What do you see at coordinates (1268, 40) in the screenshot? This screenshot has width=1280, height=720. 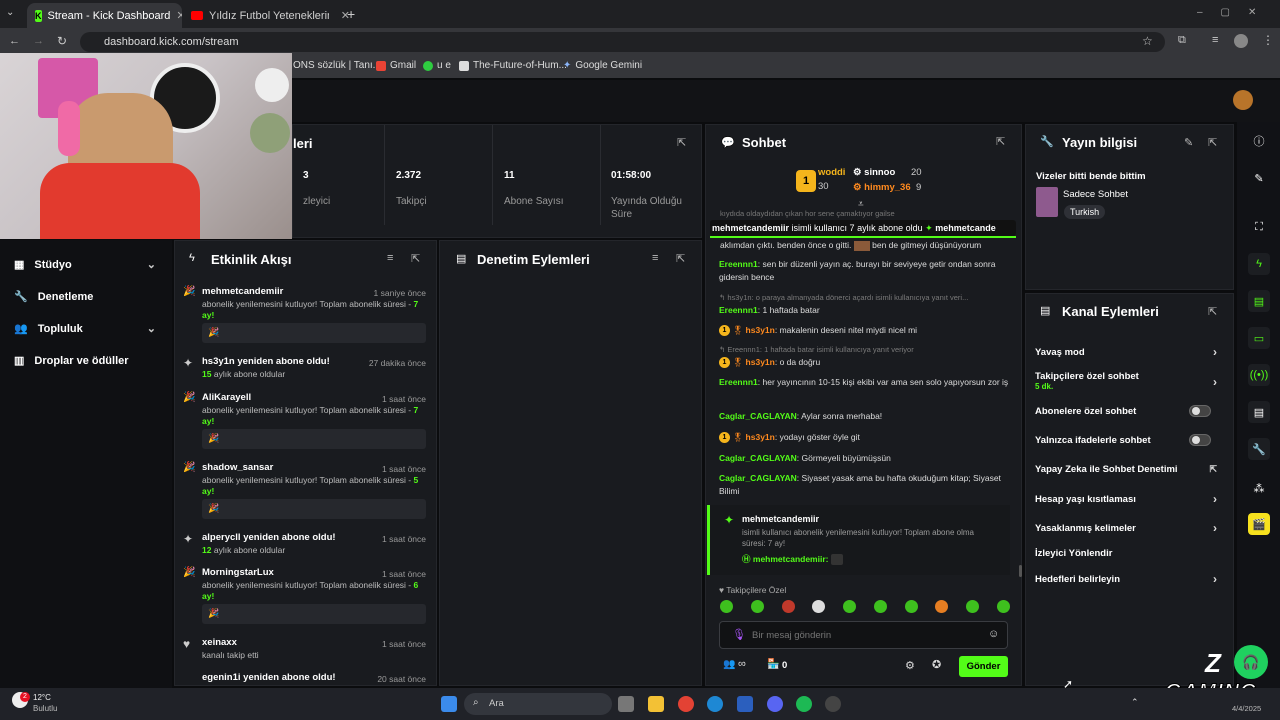 I see `menu-icon: ⋮` at bounding box center [1268, 40].